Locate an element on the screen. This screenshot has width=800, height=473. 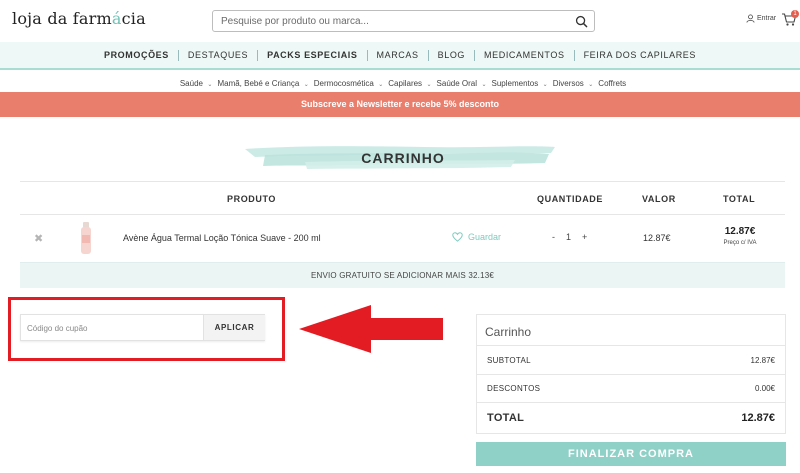
summary-row-discounts: DESCONTOS 0.00€ is located at coordinates (631, 388).